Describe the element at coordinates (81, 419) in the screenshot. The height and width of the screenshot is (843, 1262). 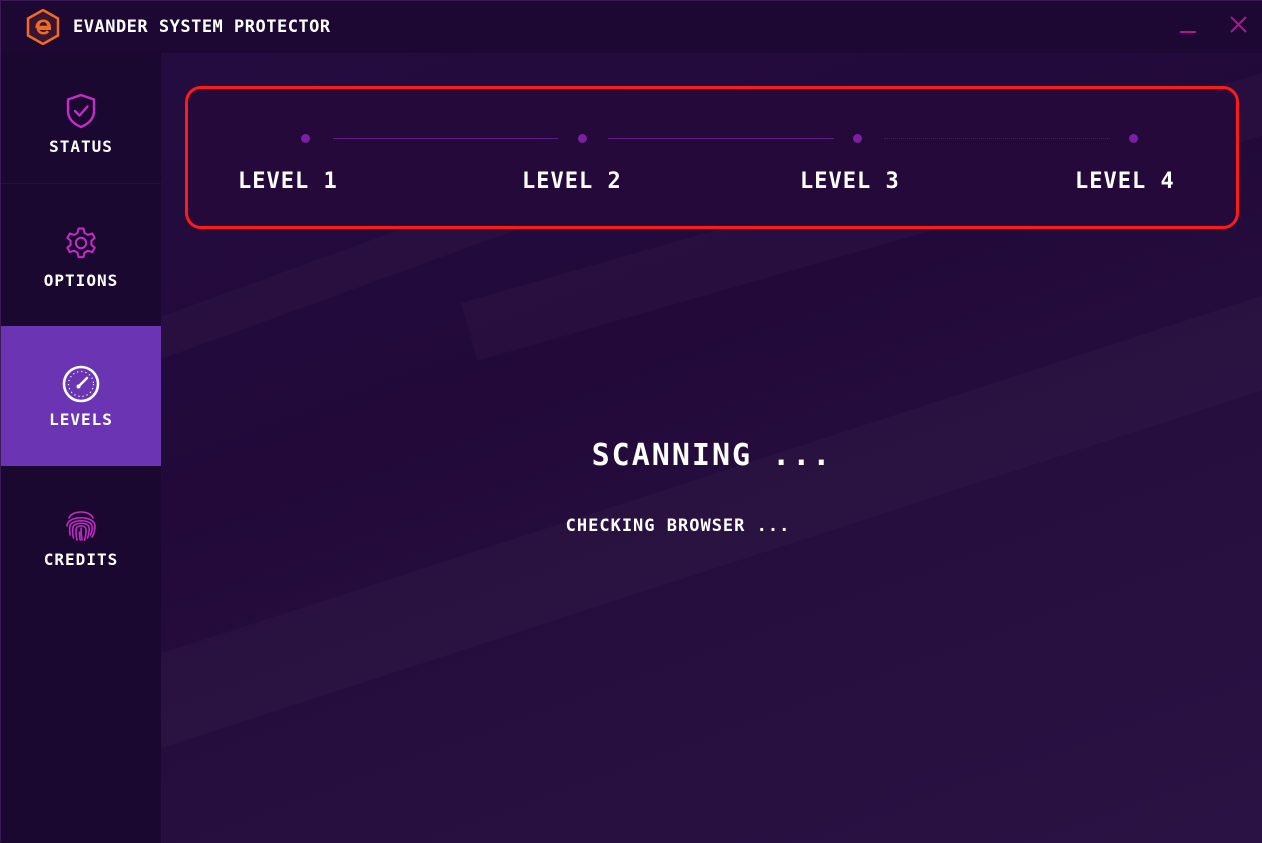
I see `sidebar-item-label: LEVELS` at that location.